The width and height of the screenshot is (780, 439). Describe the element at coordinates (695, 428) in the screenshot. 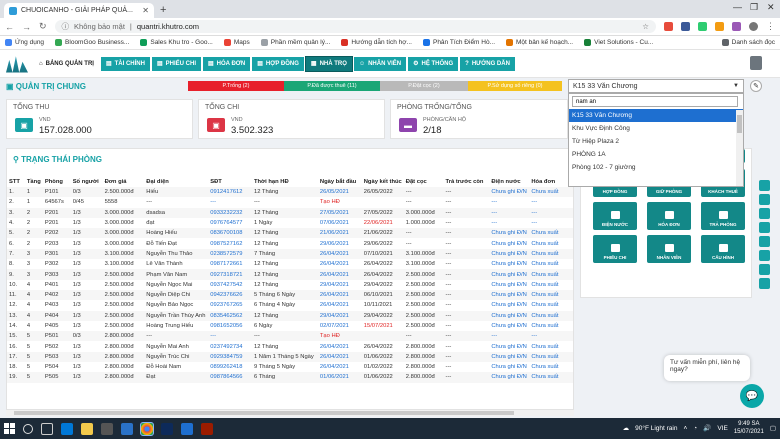

I see `network-icon: ◔` at that location.